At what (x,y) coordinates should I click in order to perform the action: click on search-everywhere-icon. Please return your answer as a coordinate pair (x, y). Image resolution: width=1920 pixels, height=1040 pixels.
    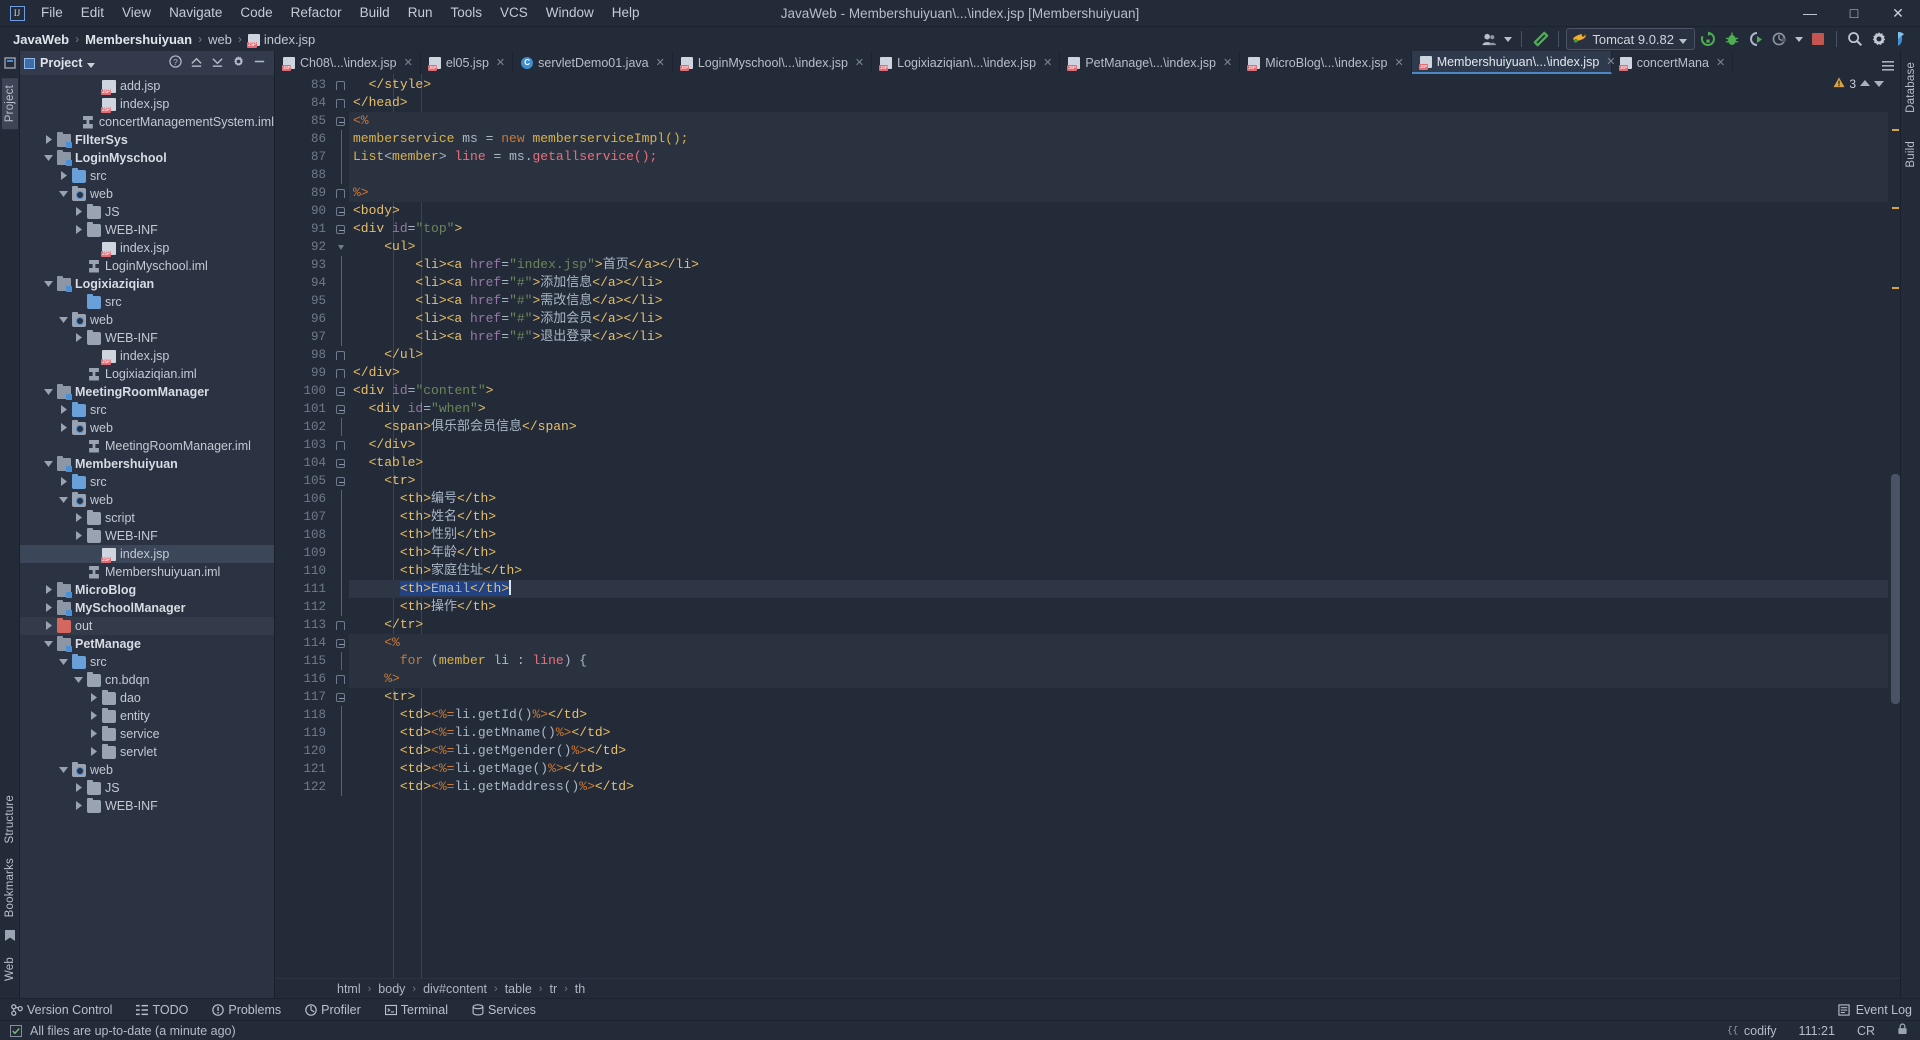
    Looking at the image, I should click on (1855, 39).